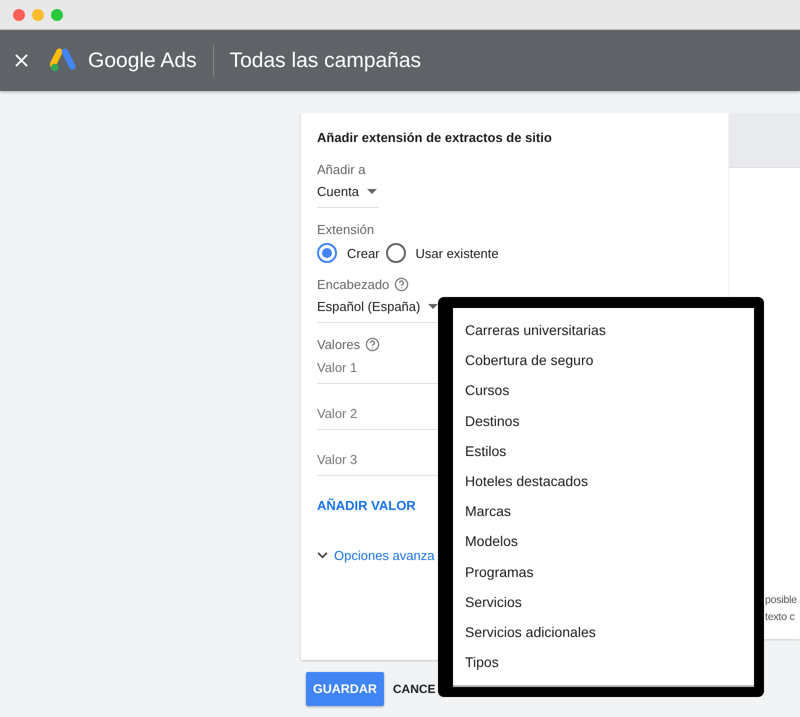  Describe the element at coordinates (345, 229) in the screenshot. I see `field-label: Extensión` at that location.